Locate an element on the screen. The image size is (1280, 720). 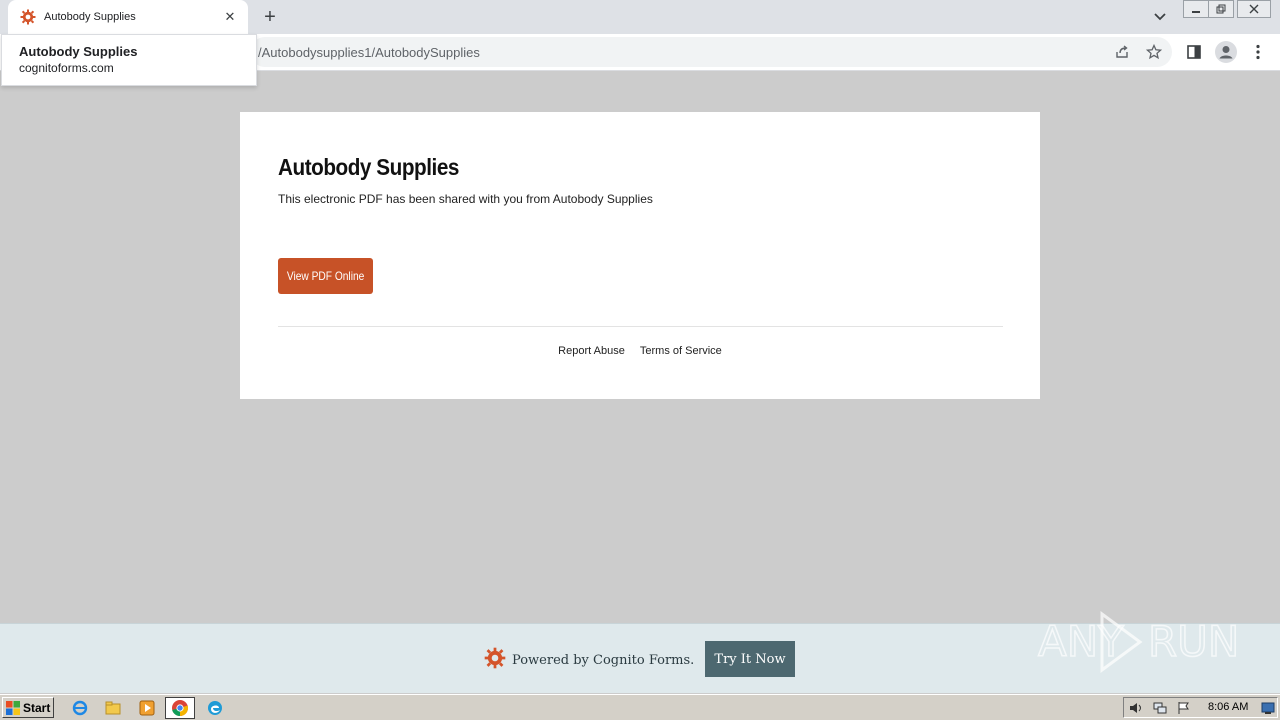
volume-icon is located at coordinates (1136, 708).